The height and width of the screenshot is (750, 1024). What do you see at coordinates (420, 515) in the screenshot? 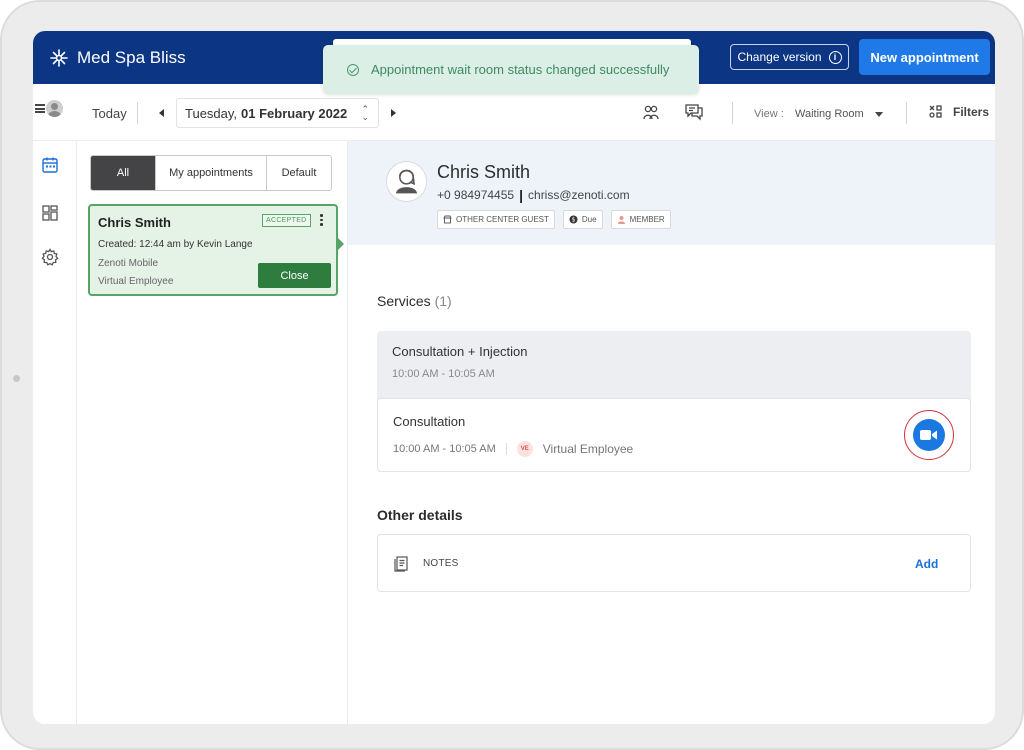
I see `other-details-heading: Other details` at bounding box center [420, 515].